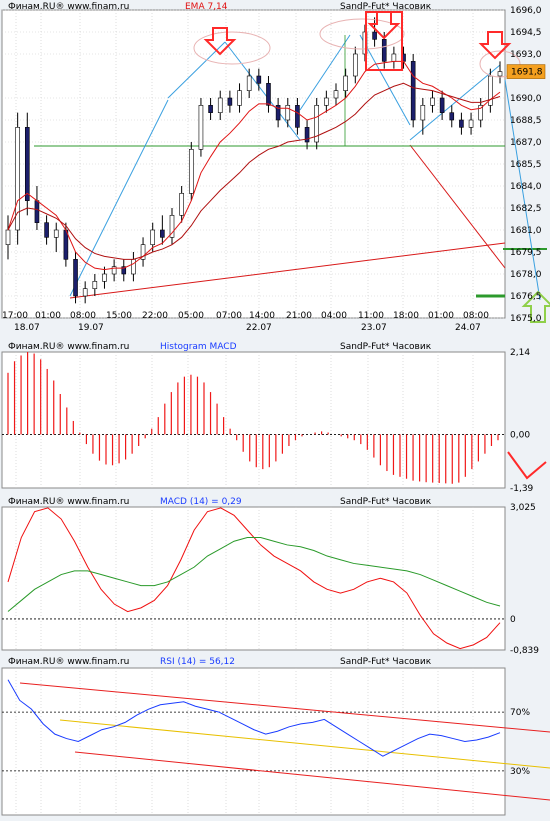 The image size is (550, 821). I want to click on price-tick-label: 1682,5, so click(526, 209).